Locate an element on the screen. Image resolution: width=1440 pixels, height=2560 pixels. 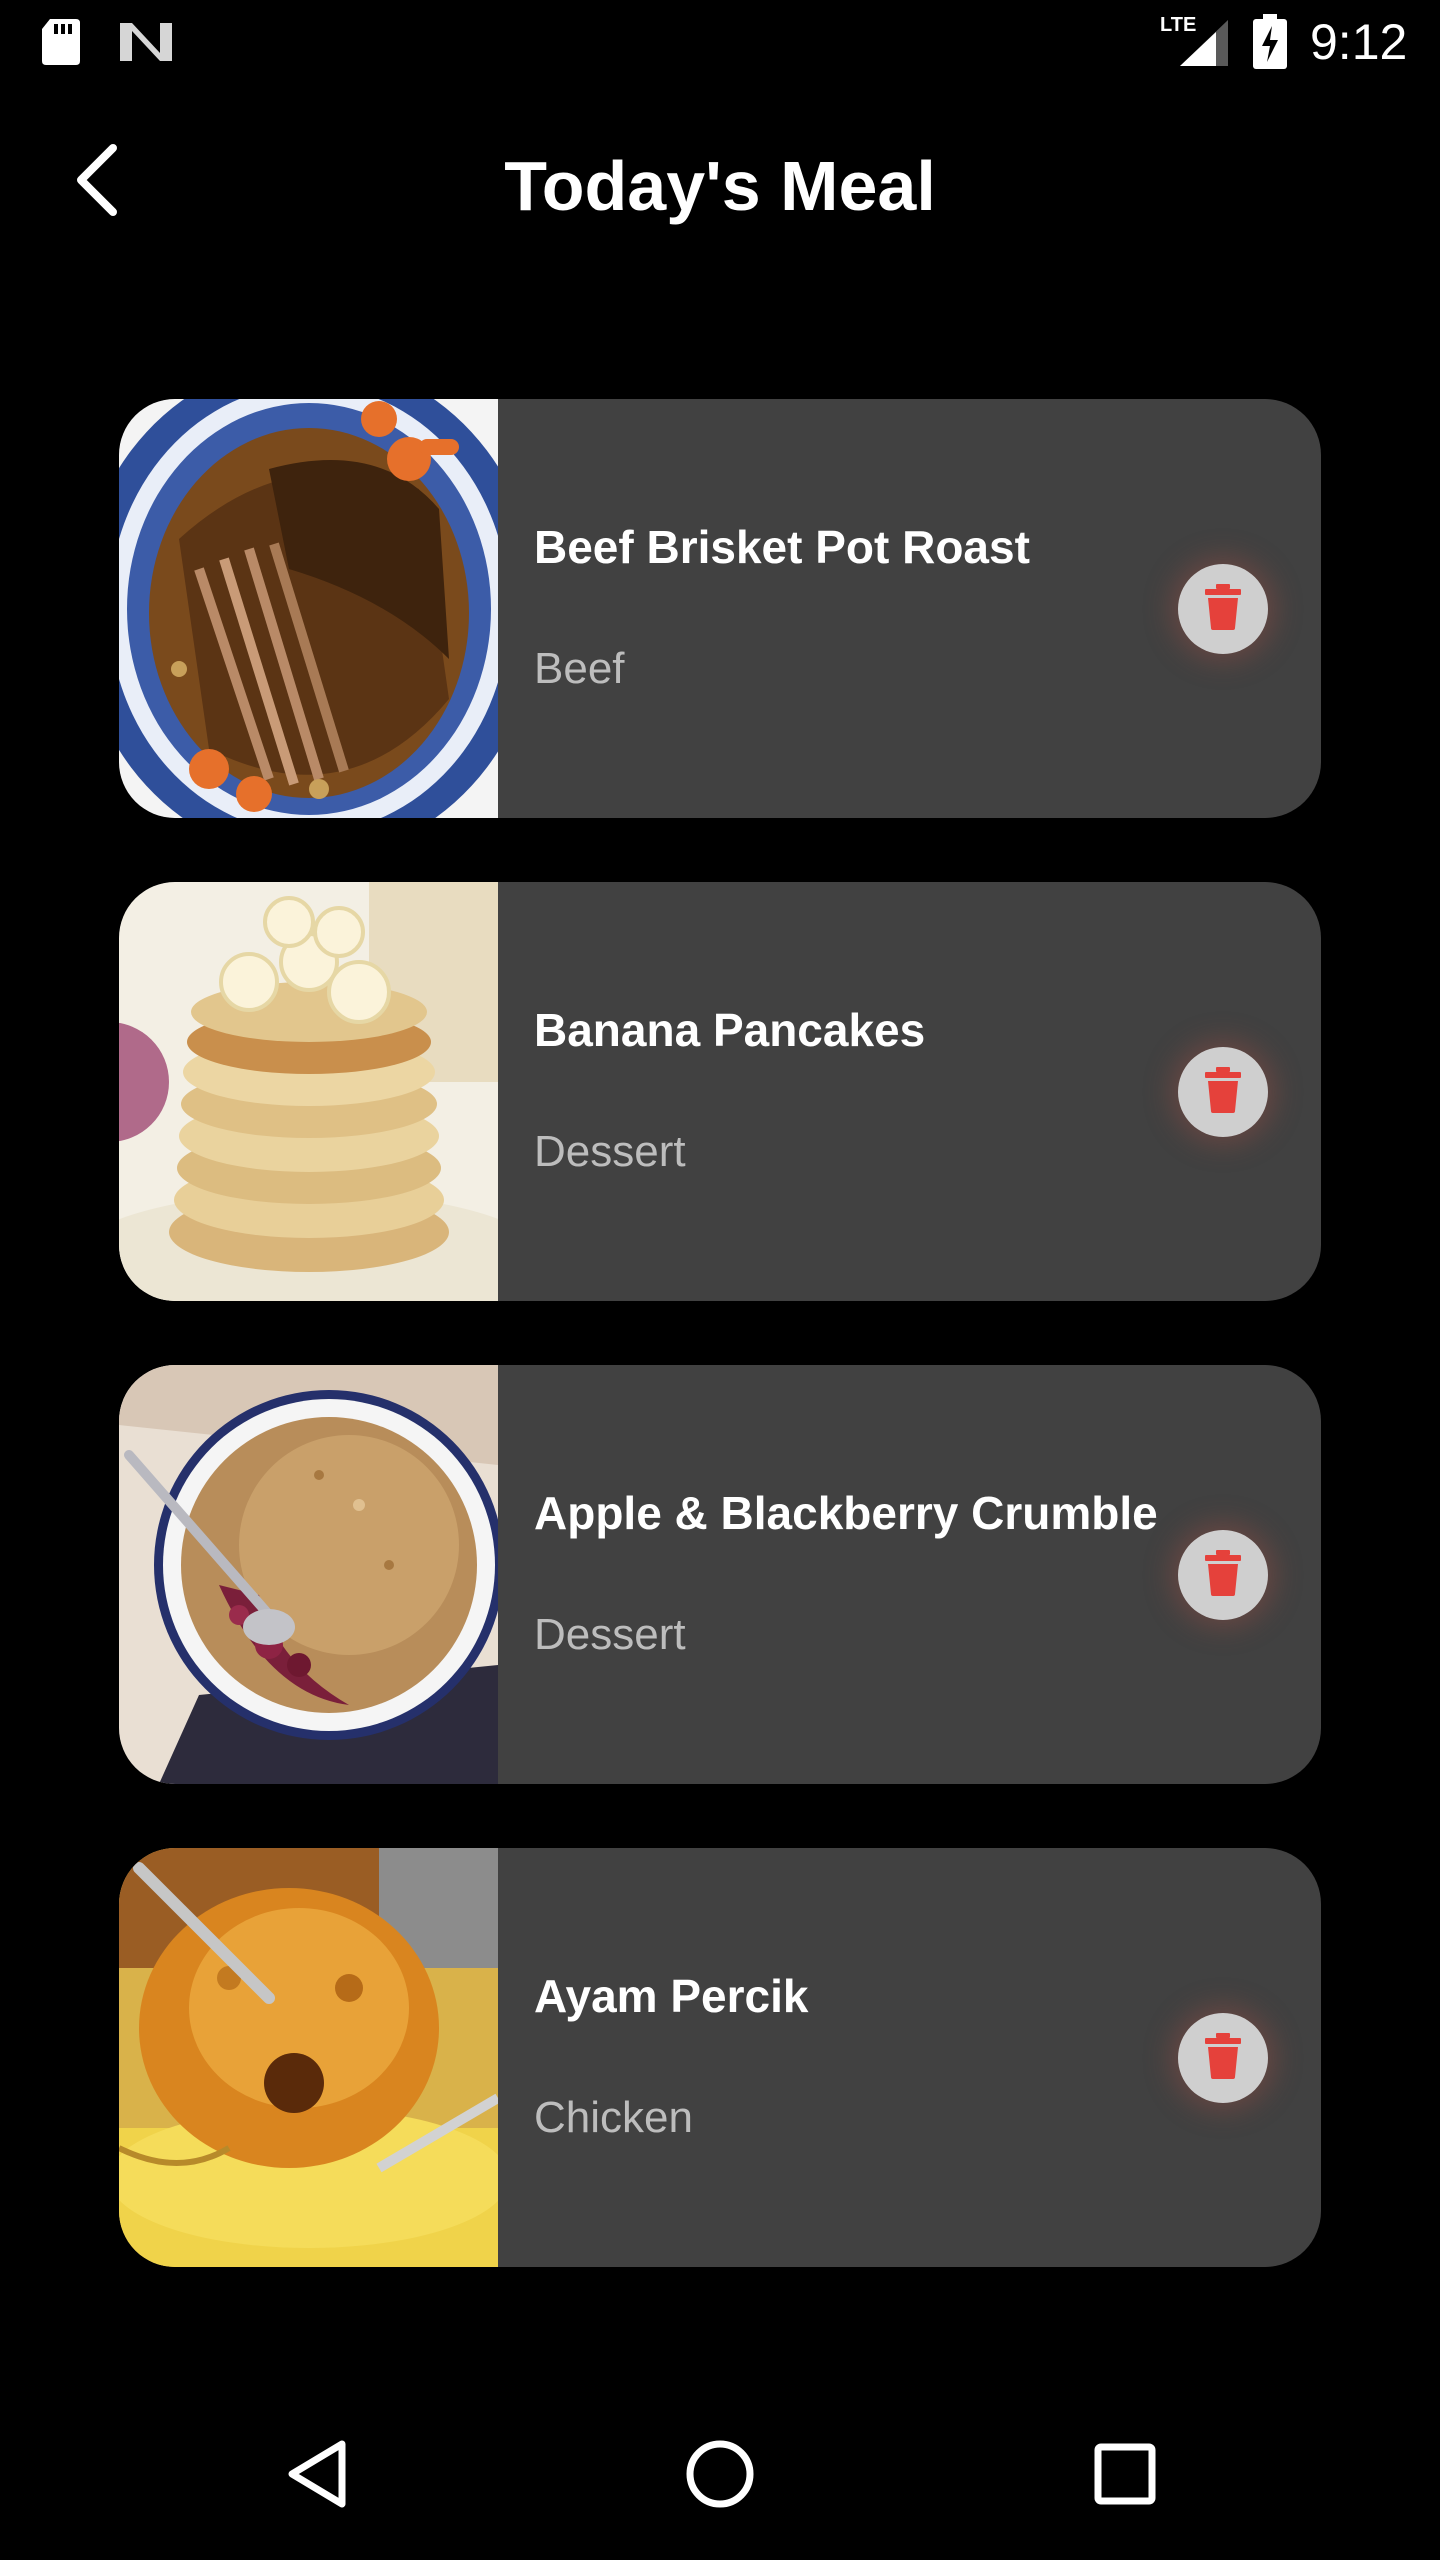
meal-name: Apple & Blackberry Crumble is located at coordinates (846, 1513).